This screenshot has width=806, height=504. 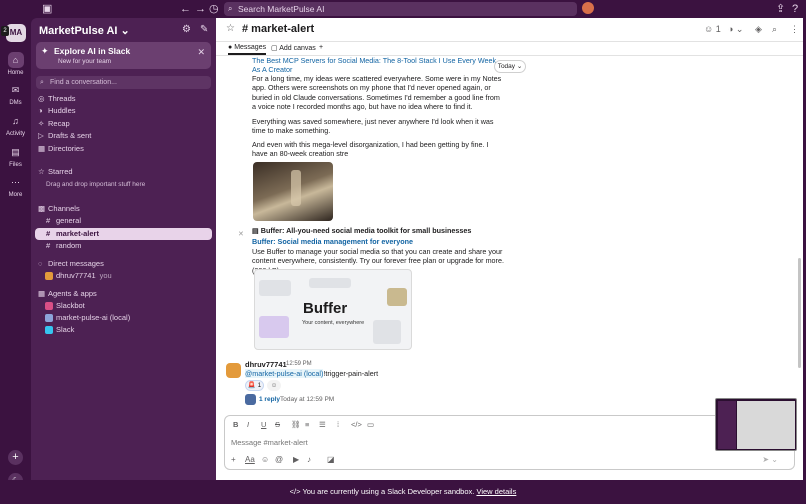 I want to click on gear-icon: ⚙, so click(x=186, y=29).